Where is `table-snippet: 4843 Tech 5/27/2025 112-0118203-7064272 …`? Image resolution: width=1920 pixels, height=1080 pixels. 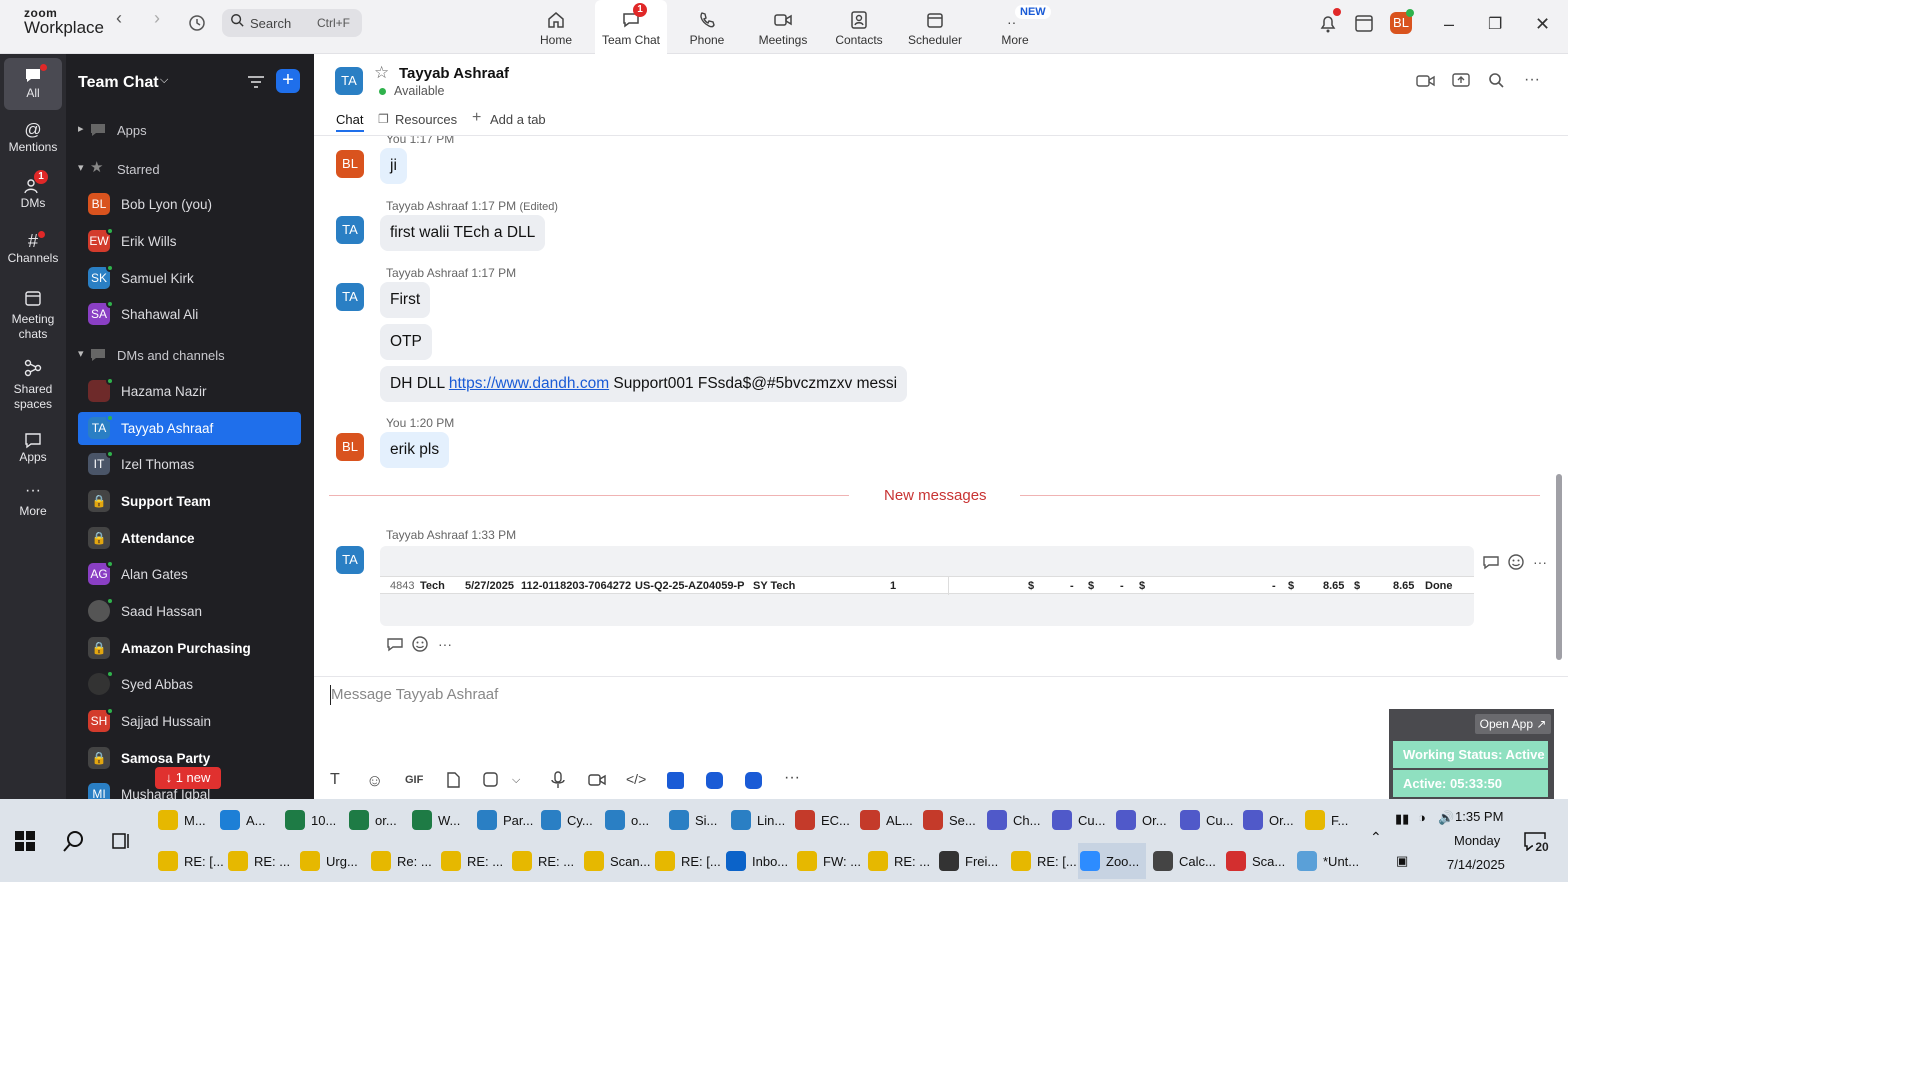 table-snippet: 4843 Tech 5/27/2025 112-0118203-7064272 … is located at coordinates (927, 586).